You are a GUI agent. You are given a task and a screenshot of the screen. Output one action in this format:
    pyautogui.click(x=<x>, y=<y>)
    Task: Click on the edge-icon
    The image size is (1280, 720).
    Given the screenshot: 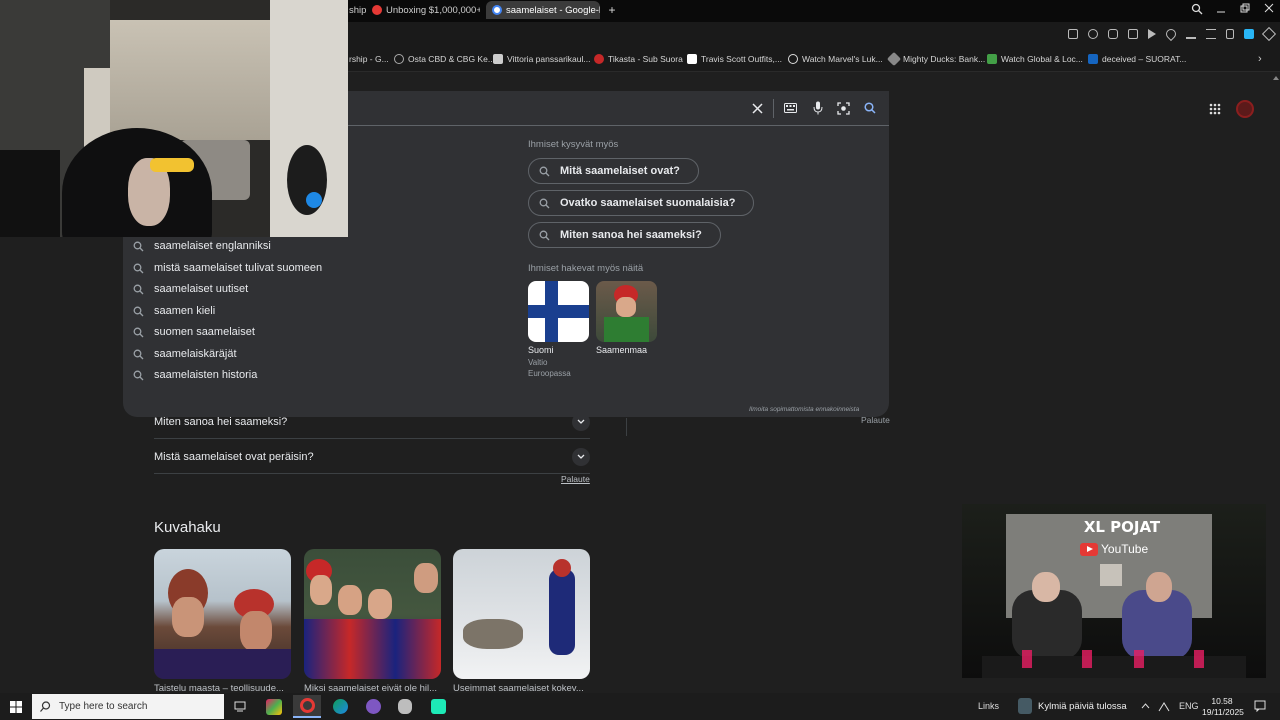 What is the action you would take?
    pyautogui.click(x=340, y=706)
    